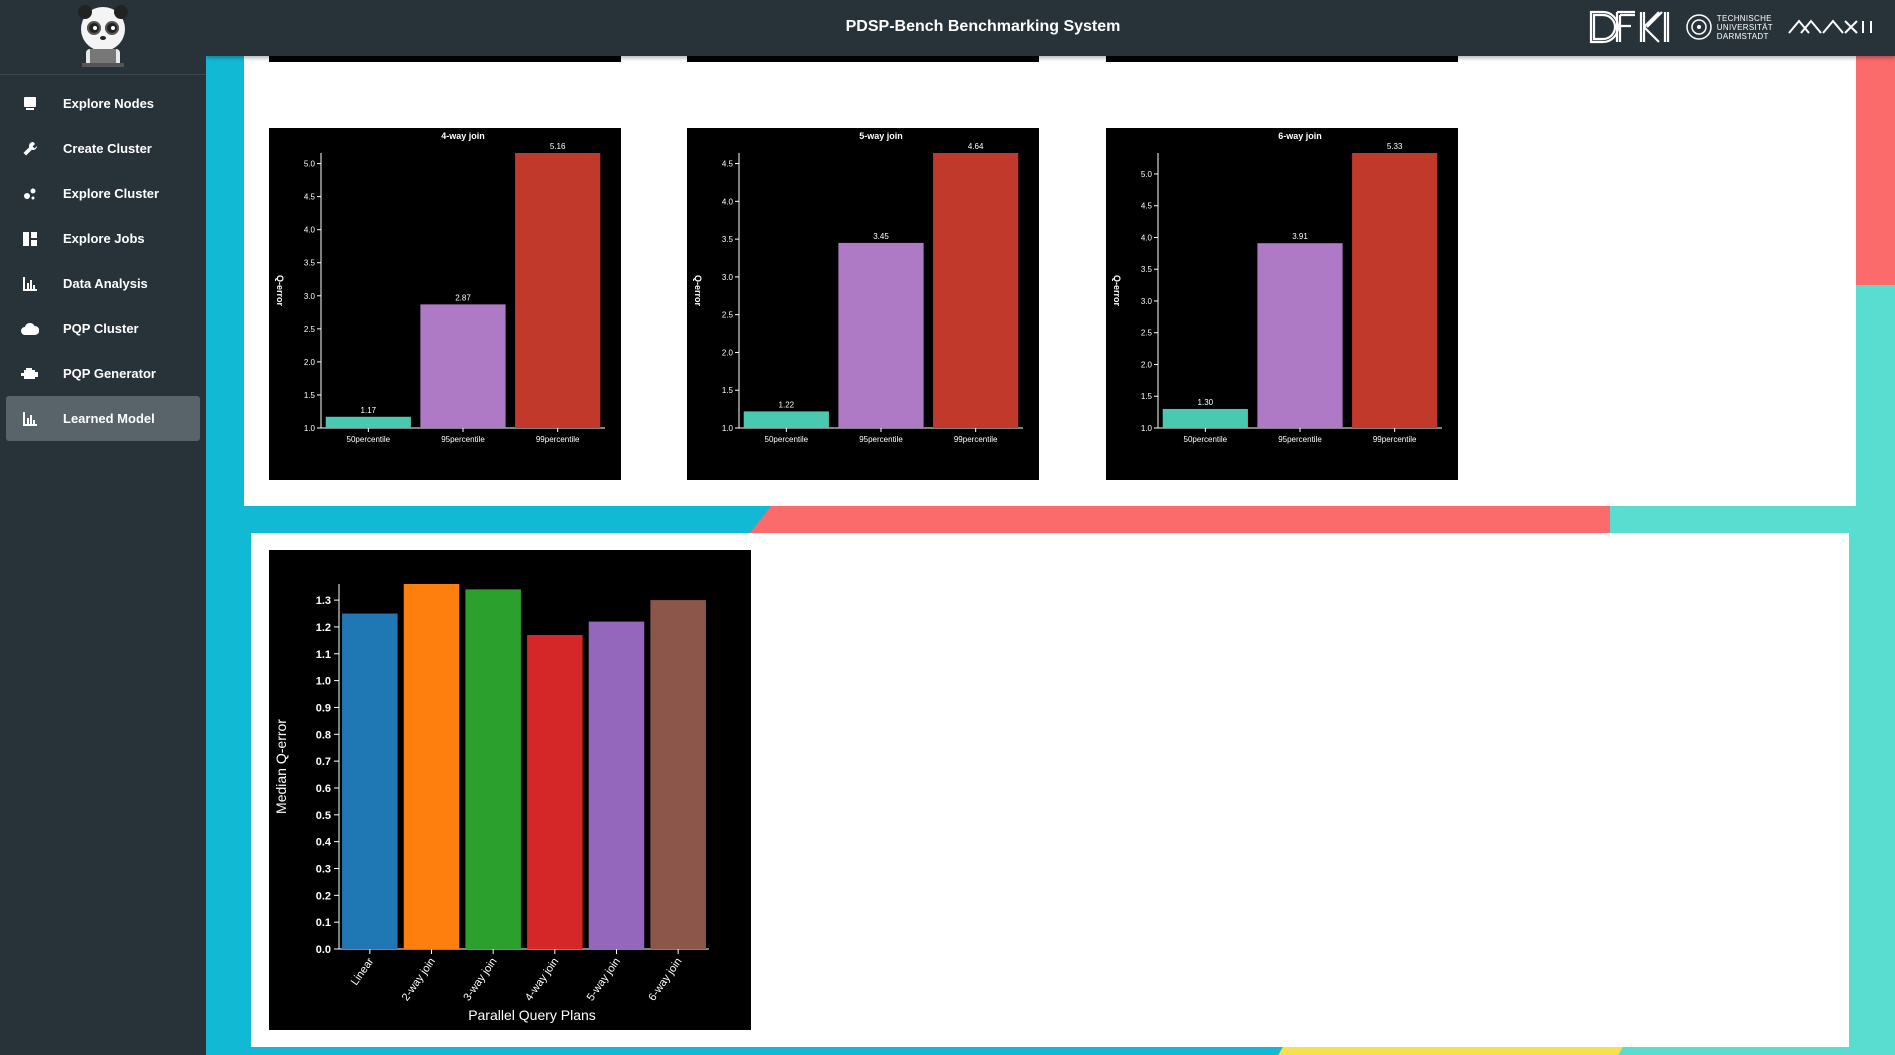 This screenshot has width=1895, height=1055. Describe the element at coordinates (323, 896) in the screenshot. I see `y-tick-label: 0.2` at that location.